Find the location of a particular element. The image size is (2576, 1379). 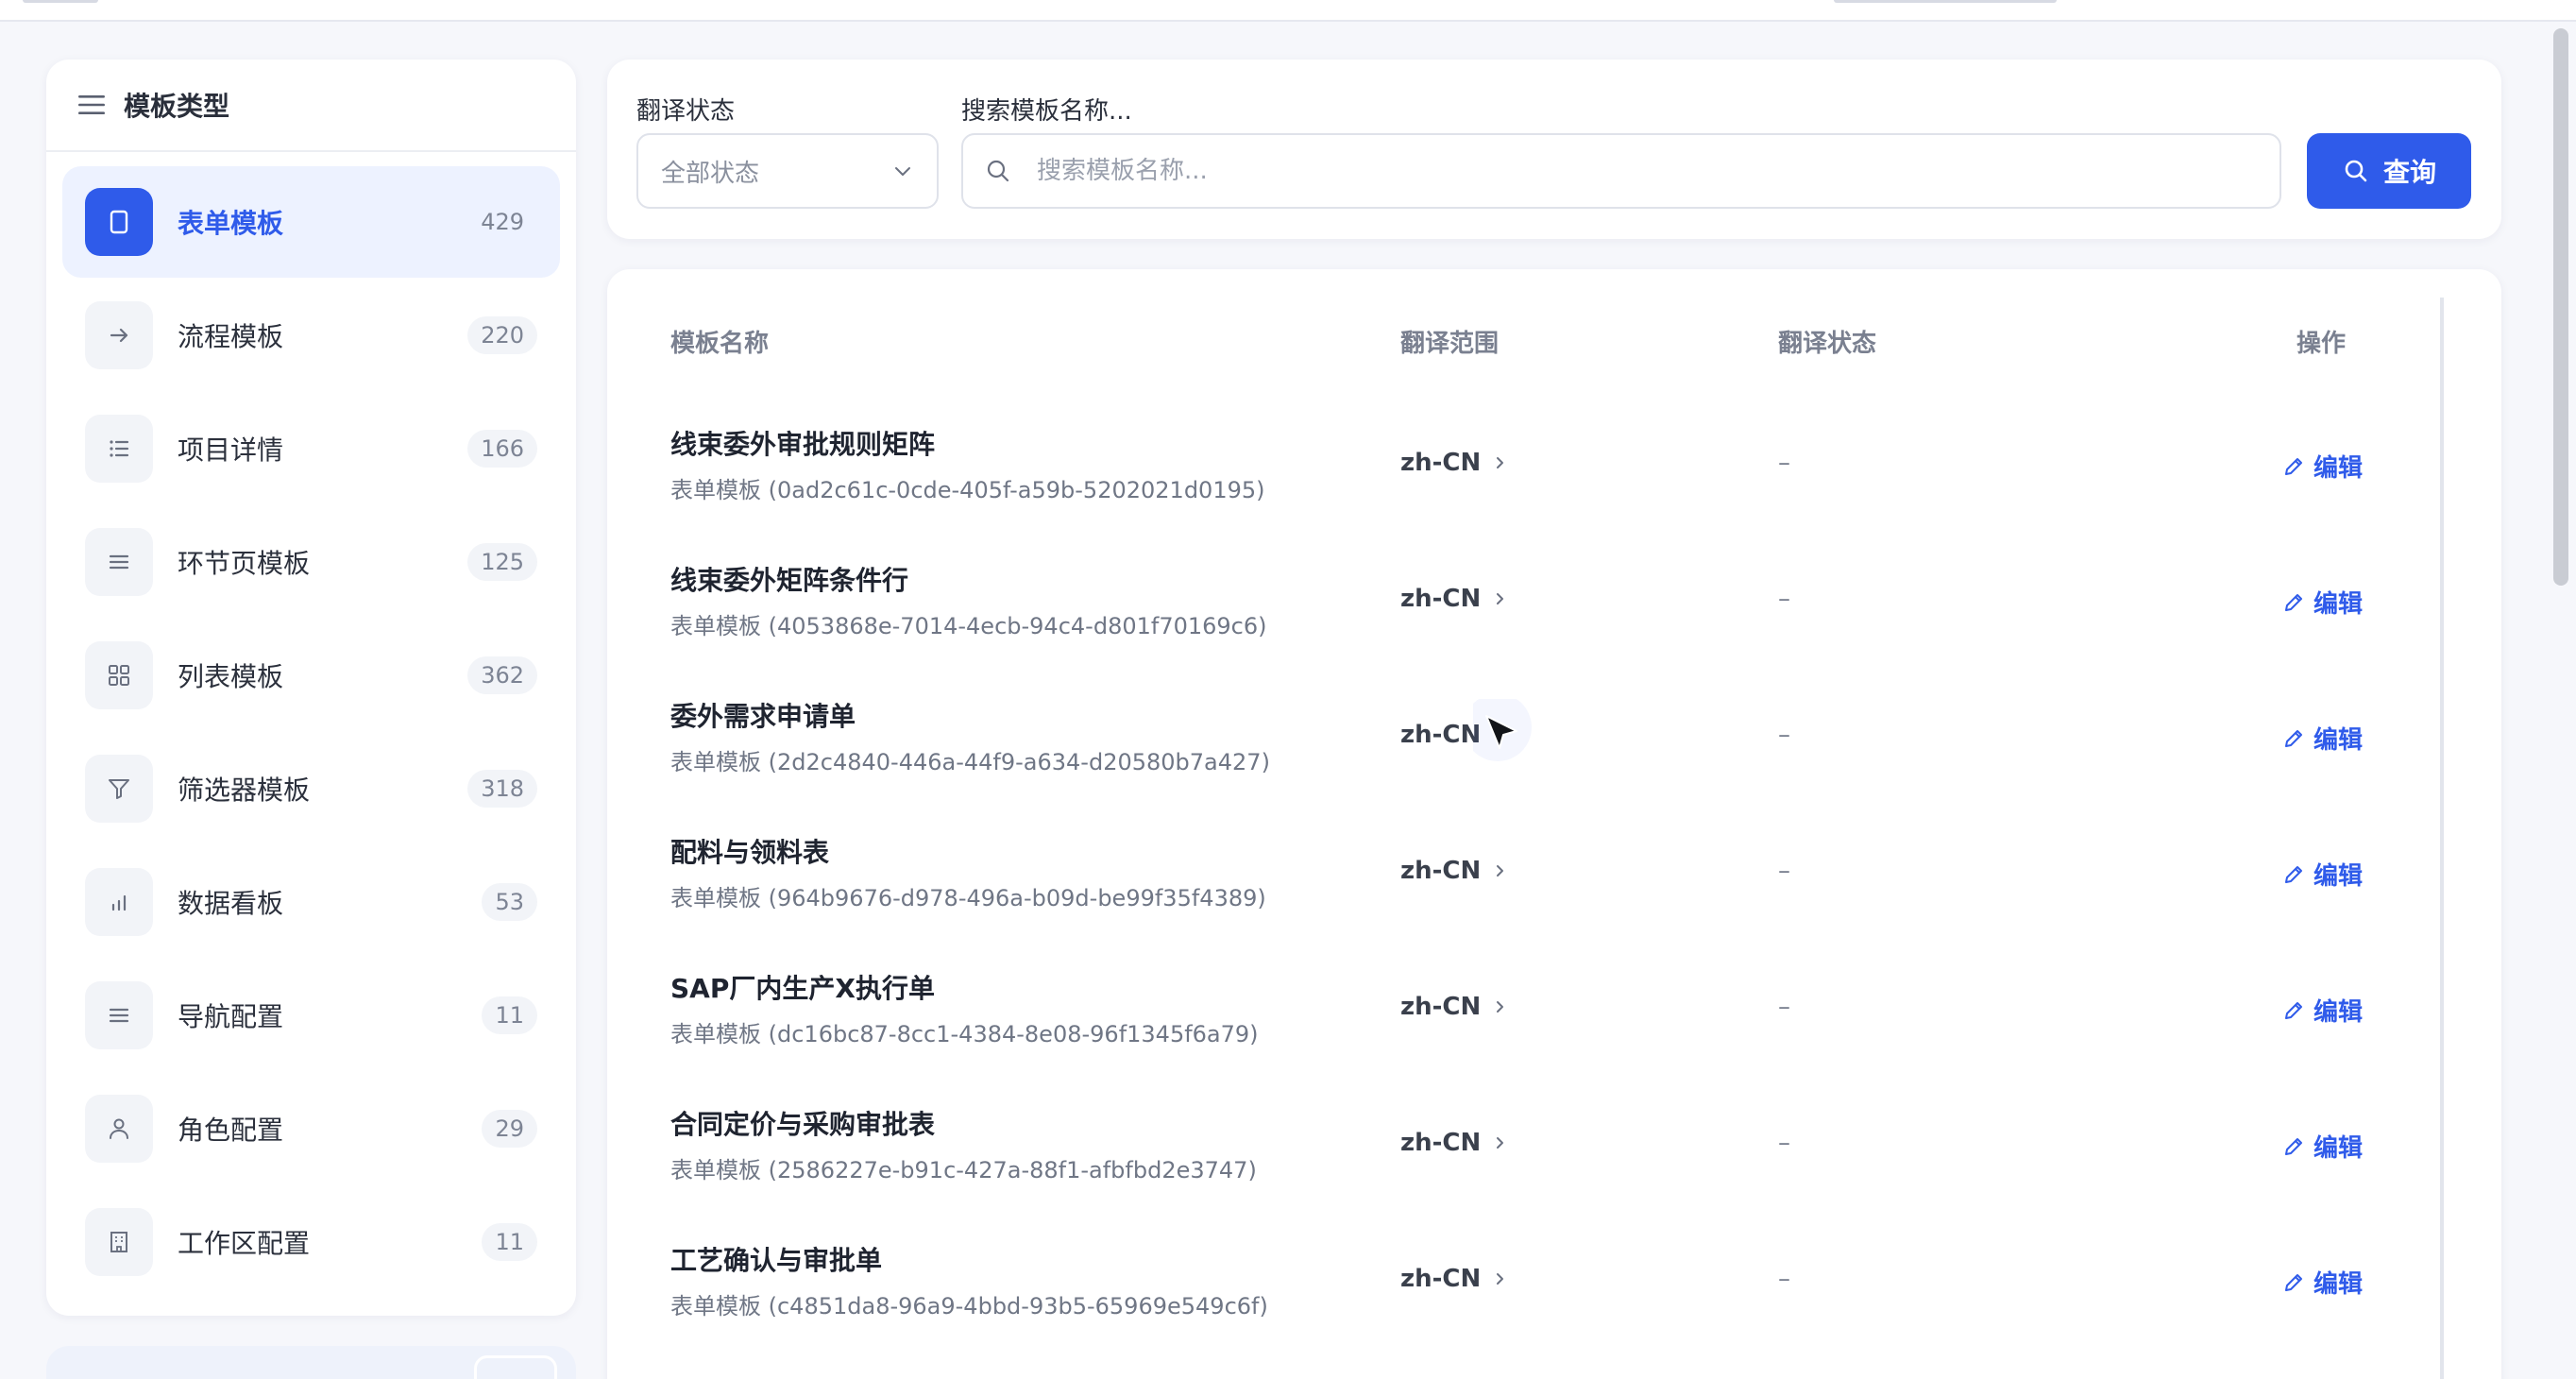

column-header-name: 模板名称 is located at coordinates (720, 344).